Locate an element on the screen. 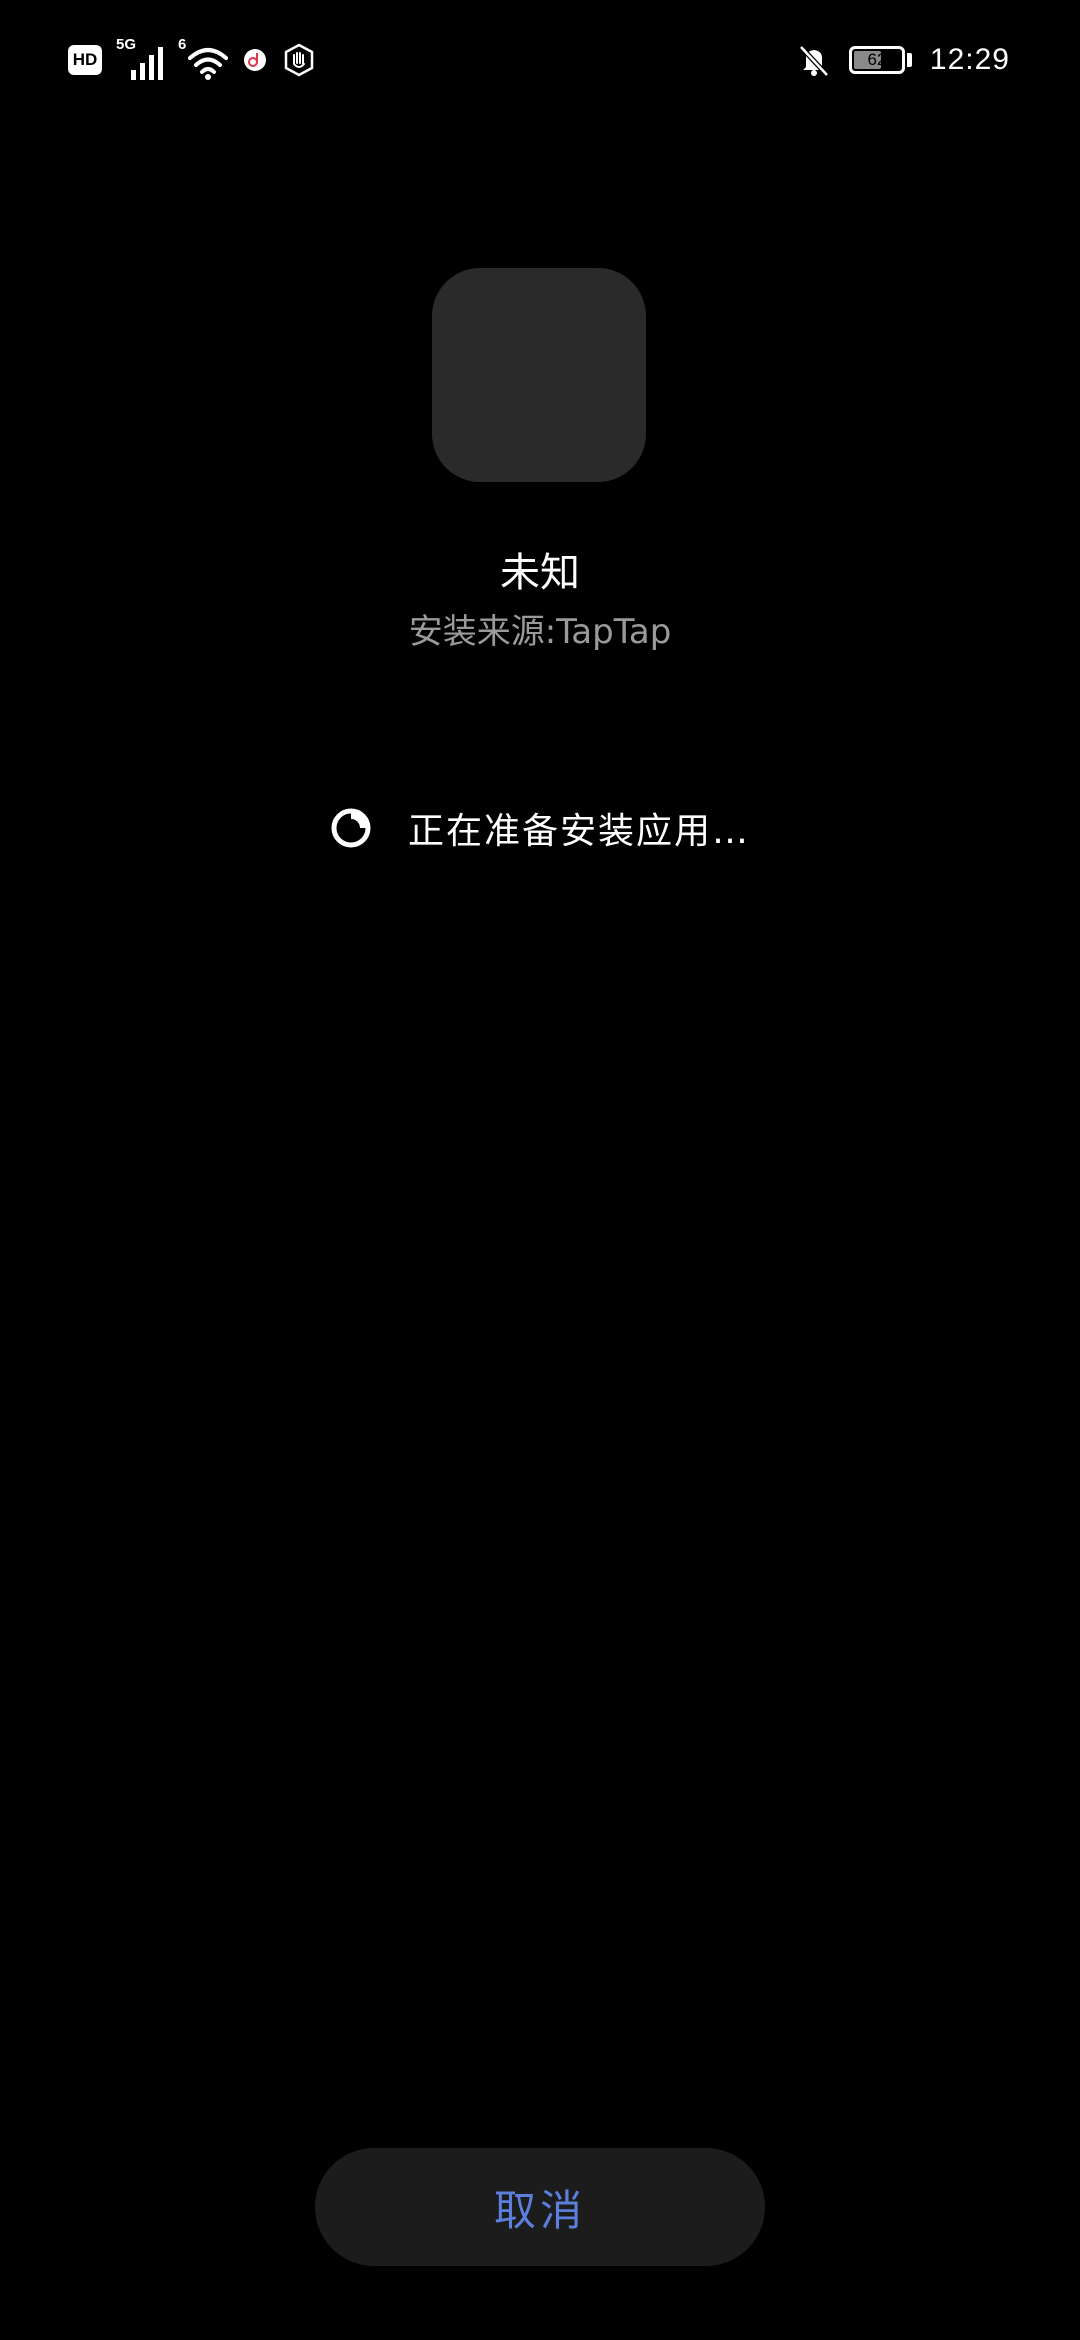  notifications-muted-icon is located at coordinates (814, 61).